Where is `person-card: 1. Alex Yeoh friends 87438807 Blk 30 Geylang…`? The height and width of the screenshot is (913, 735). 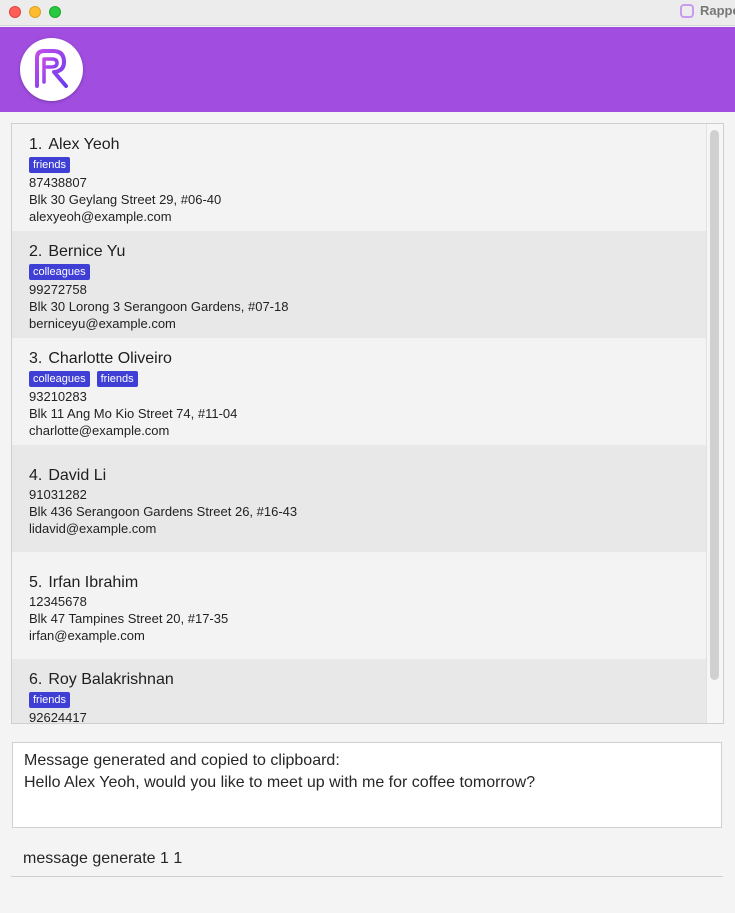 person-card: 1. Alex Yeoh friends 87438807 Blk 30 Geylang… is located at coordinates (359, 177).